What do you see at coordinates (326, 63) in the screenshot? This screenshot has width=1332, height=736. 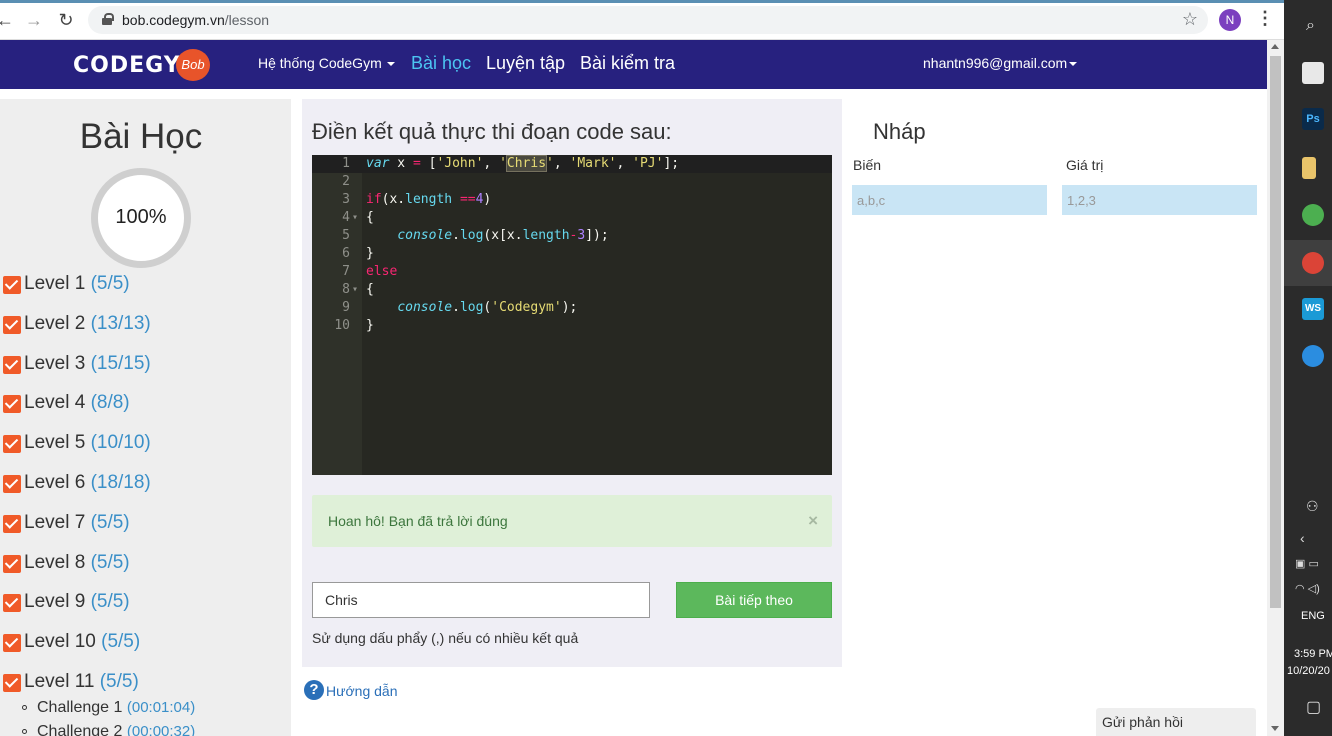 I see `menu-system-dropdown: Hệ thống CodeGym` at bounding box center [326, 63].